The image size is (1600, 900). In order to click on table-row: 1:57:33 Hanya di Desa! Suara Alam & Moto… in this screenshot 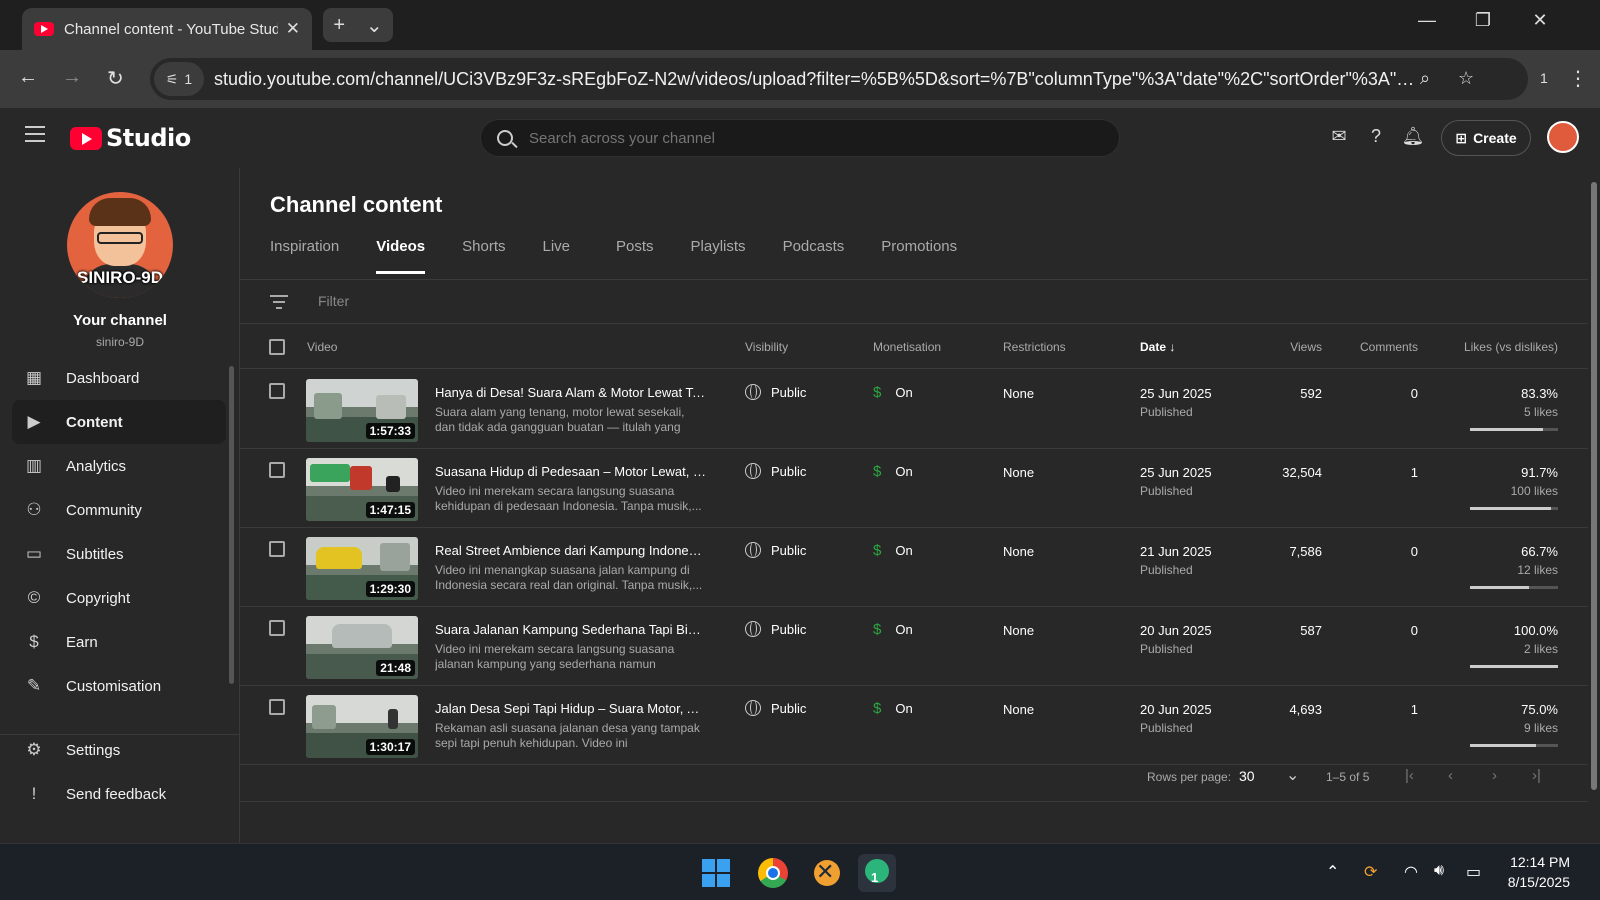, I will do `click(914, 409)`.